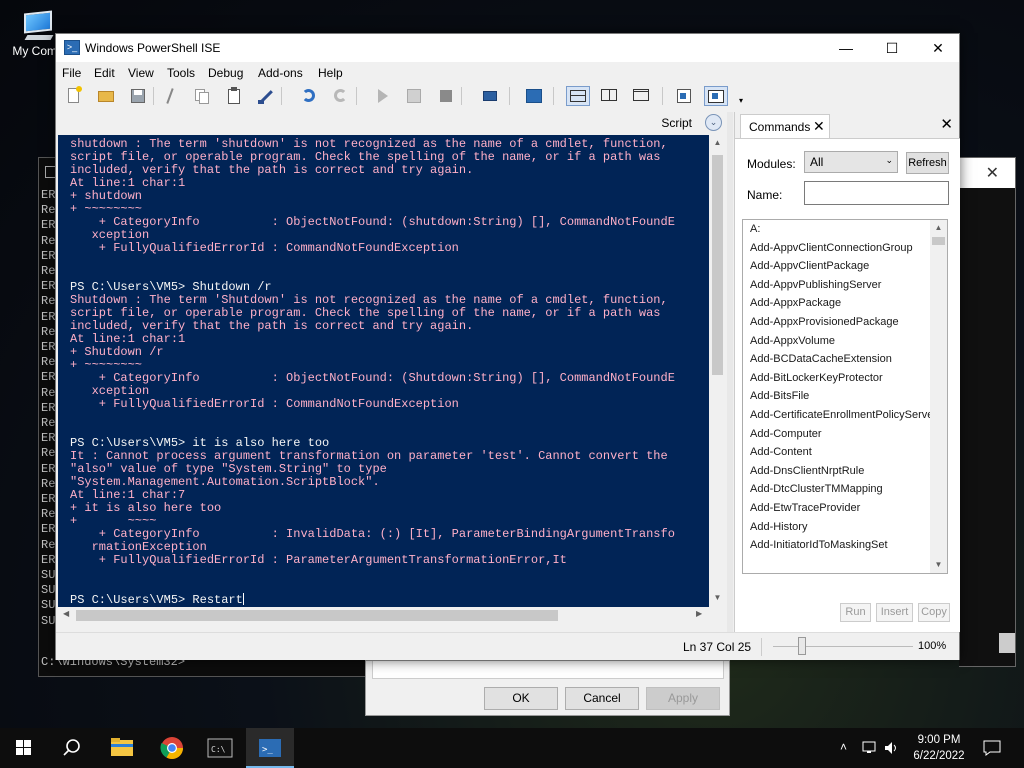  Describe the element at coordinates (382, 96) in the screenshot. I see `run-script-icon` at that location.